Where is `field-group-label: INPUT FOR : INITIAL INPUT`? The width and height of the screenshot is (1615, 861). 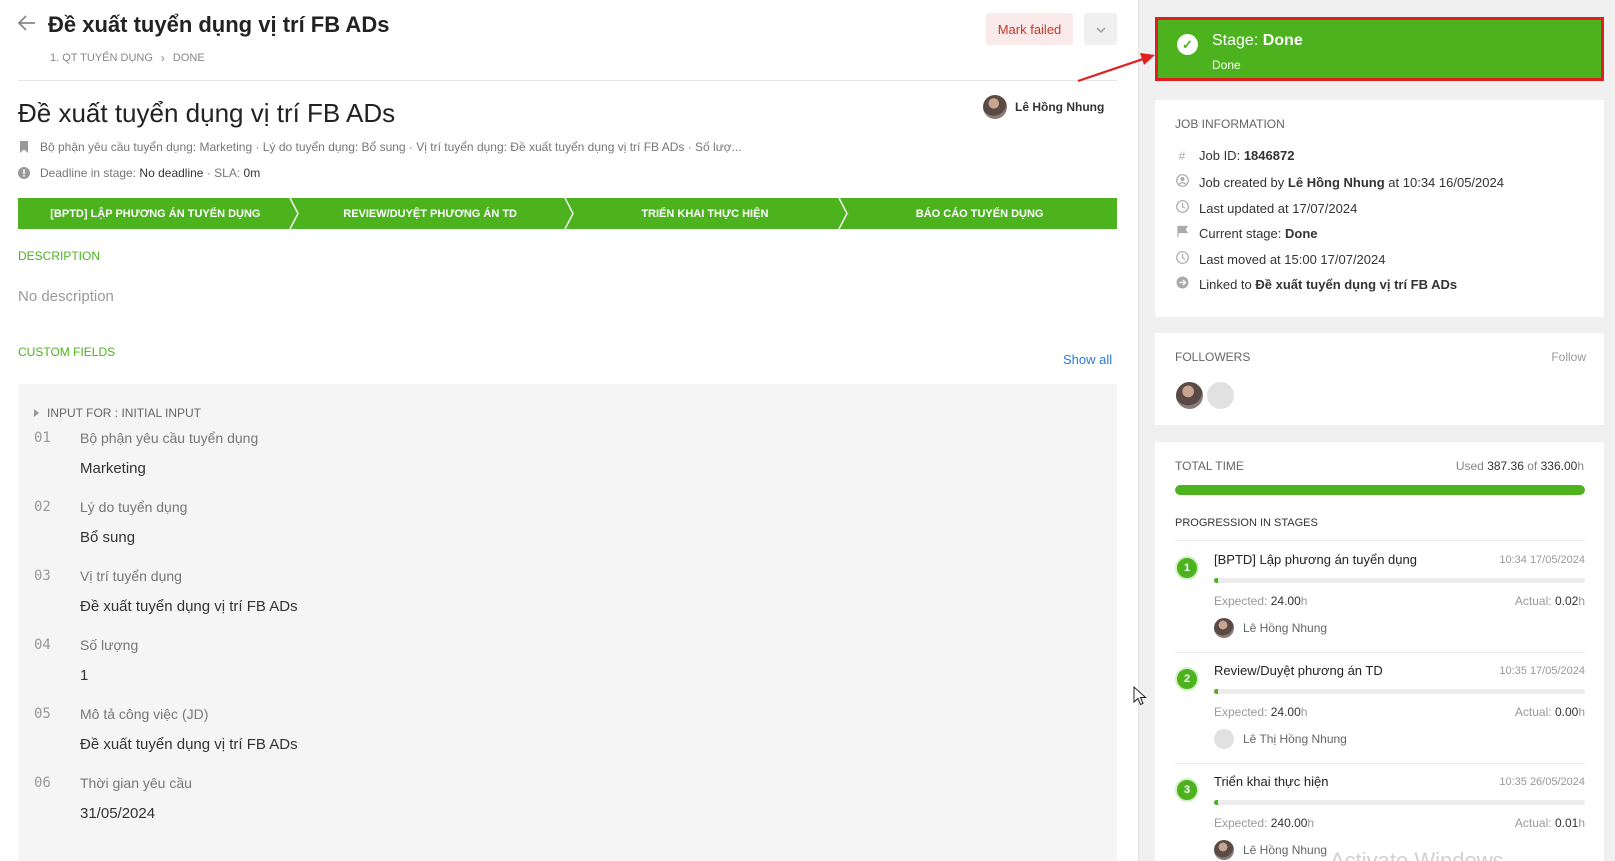
field-group-label: INPUT FOR : INITIAL INPUT is located at coordinates (124, 413).